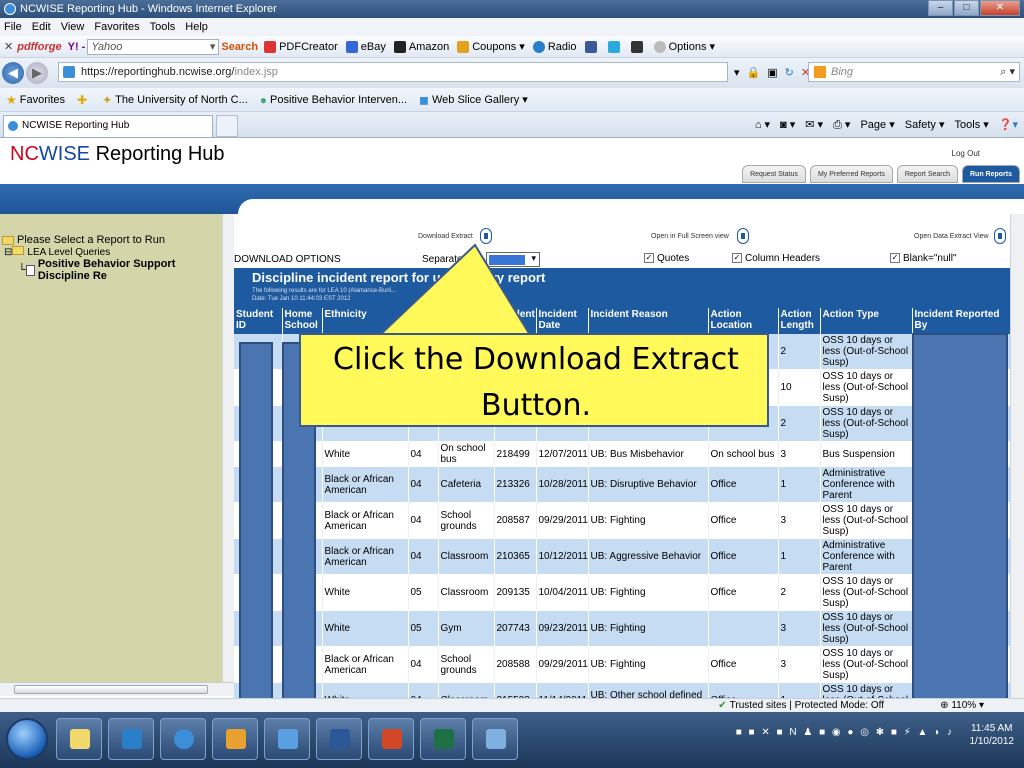  What do you see at coordinates (37, 73) in the screenshot?
I see `forward-button: ▶` at bounding box center [37, 73].